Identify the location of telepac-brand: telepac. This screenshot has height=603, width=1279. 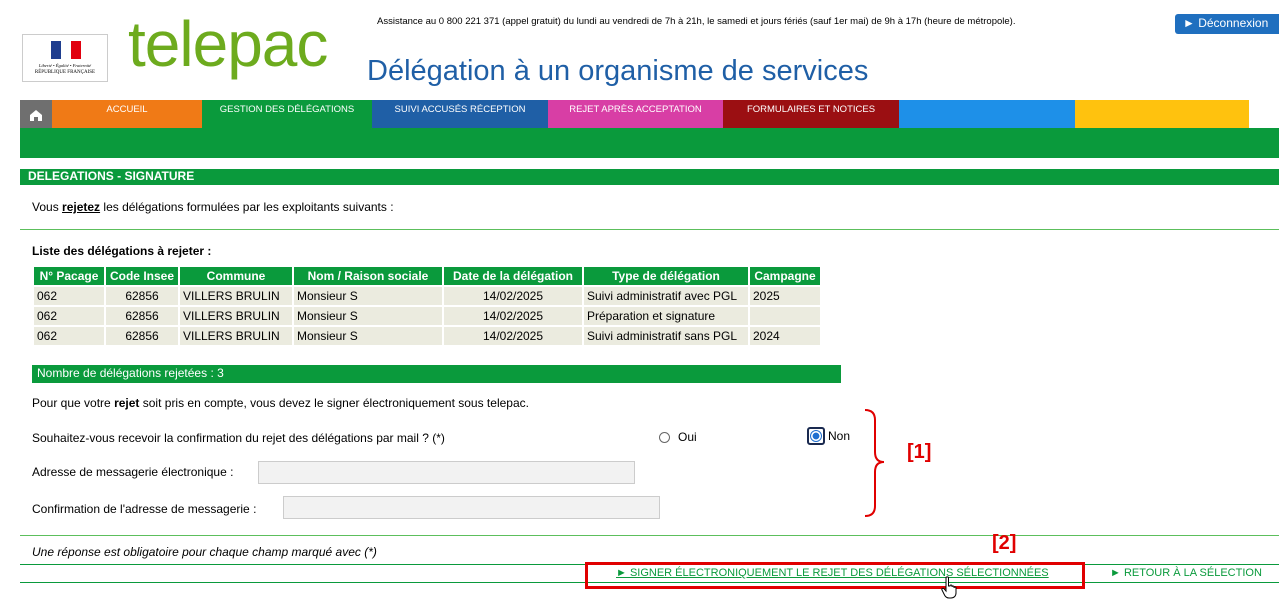
(228, 44).